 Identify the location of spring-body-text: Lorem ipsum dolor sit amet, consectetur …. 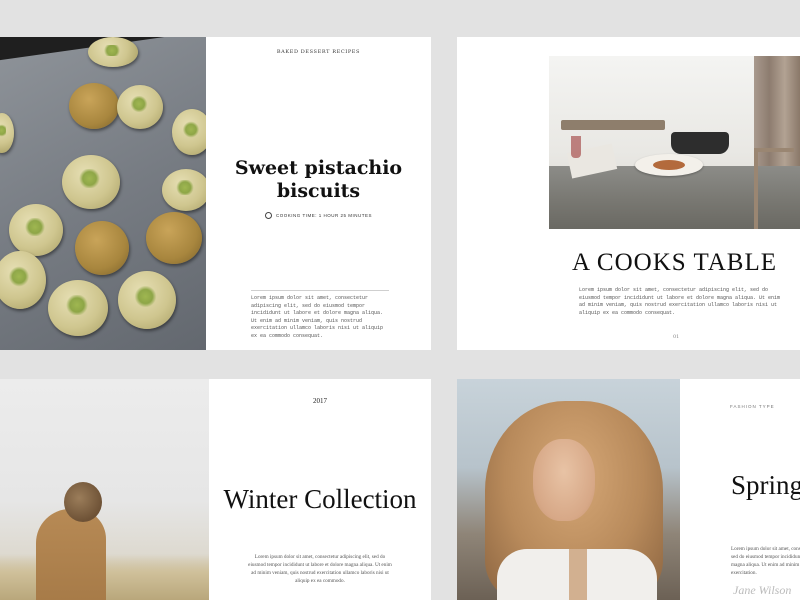
(765, 561).